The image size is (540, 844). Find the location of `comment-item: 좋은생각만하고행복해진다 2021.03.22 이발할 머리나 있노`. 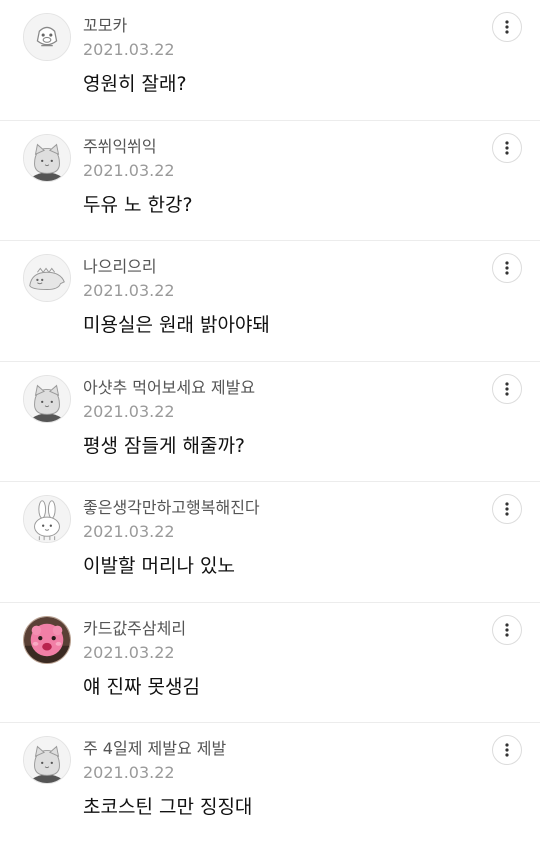

comment-item: 좋은생각만하고행복해진다 2021.03.22 이발할 머리나 있노 is located at coordinates (270, 542).